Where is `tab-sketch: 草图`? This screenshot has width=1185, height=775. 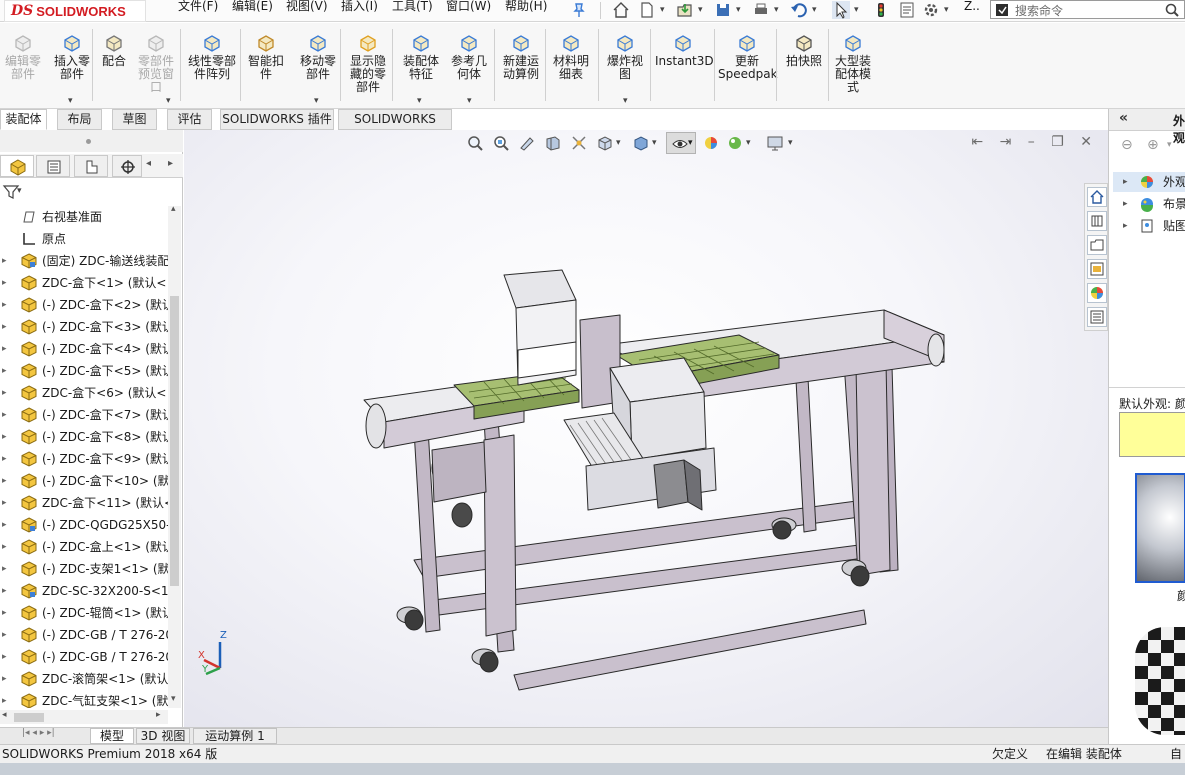 tab-sketch: 草图 is located at coordinates (134, 119).